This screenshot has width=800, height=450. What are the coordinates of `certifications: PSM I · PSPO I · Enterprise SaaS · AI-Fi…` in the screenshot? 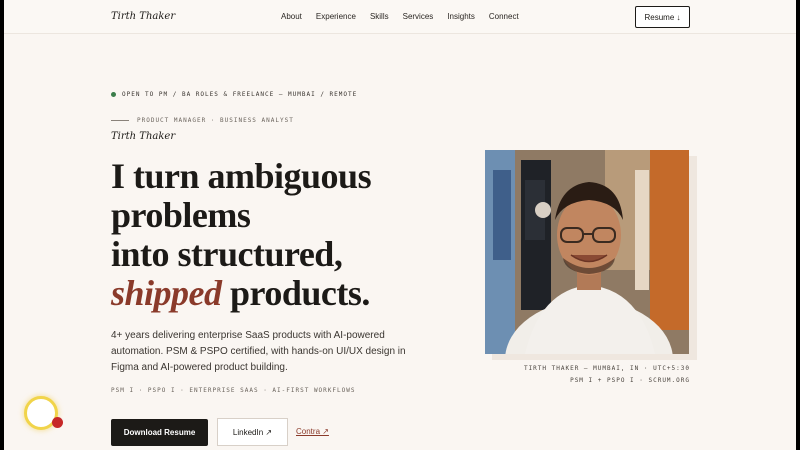 It's located at (233, 390).